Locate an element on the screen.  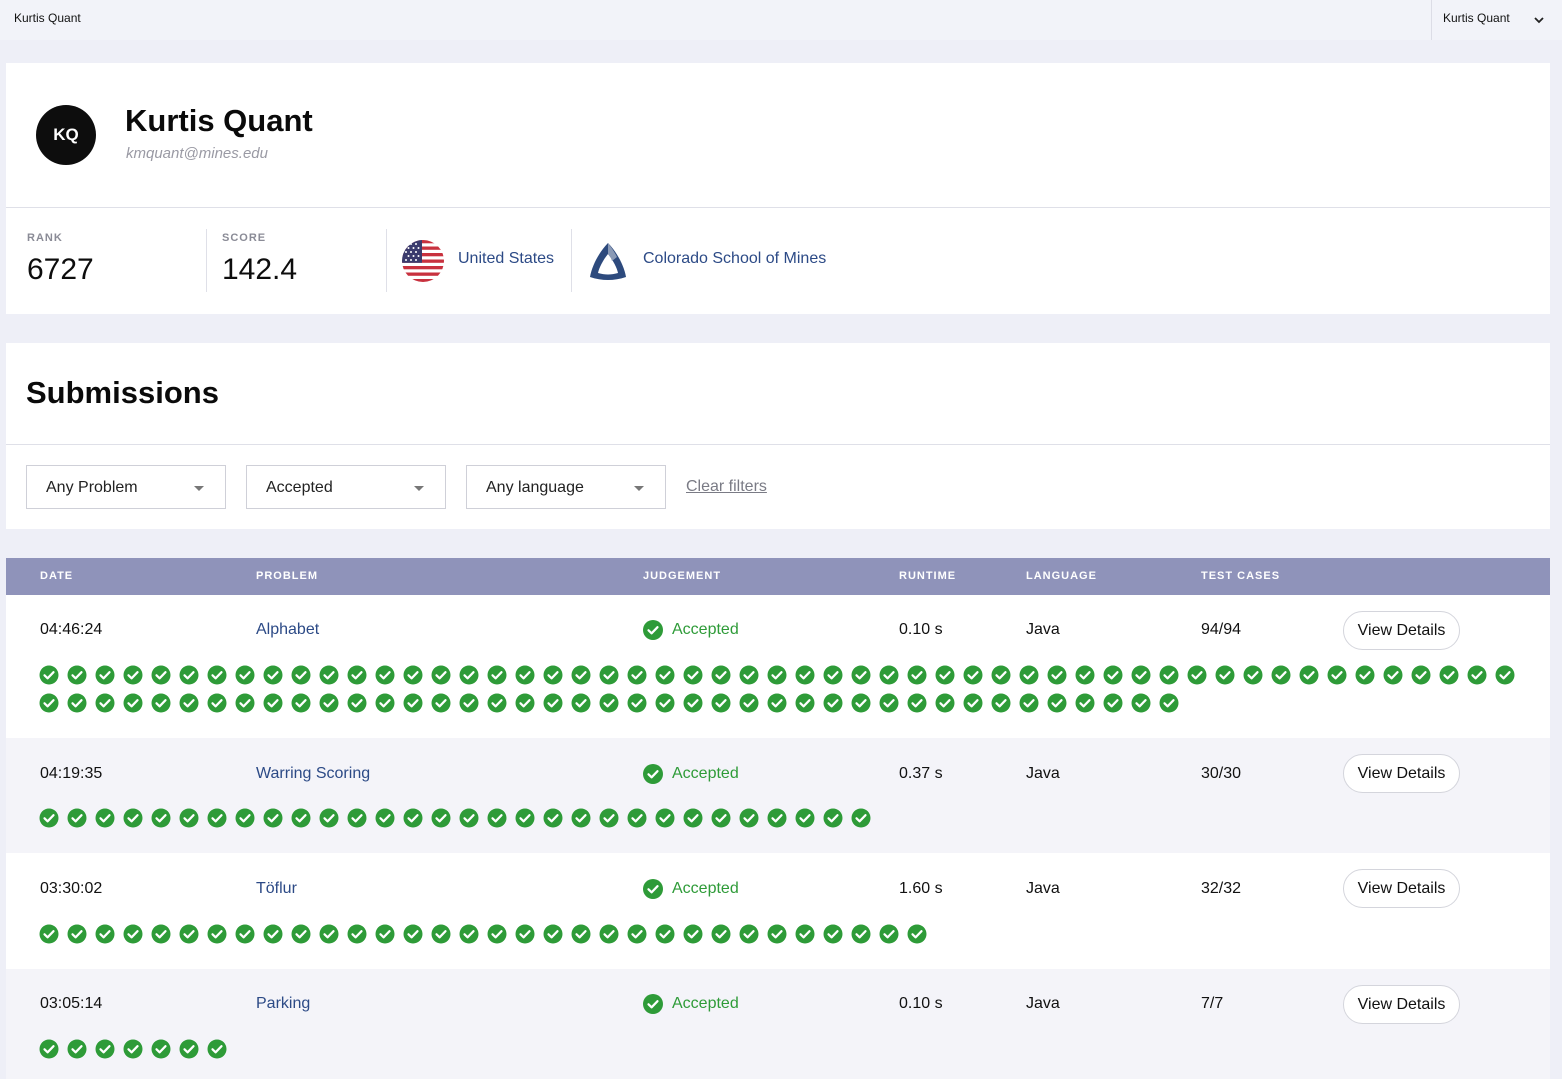
problem-filter: Any Problem is located at coordinates (126, 487).